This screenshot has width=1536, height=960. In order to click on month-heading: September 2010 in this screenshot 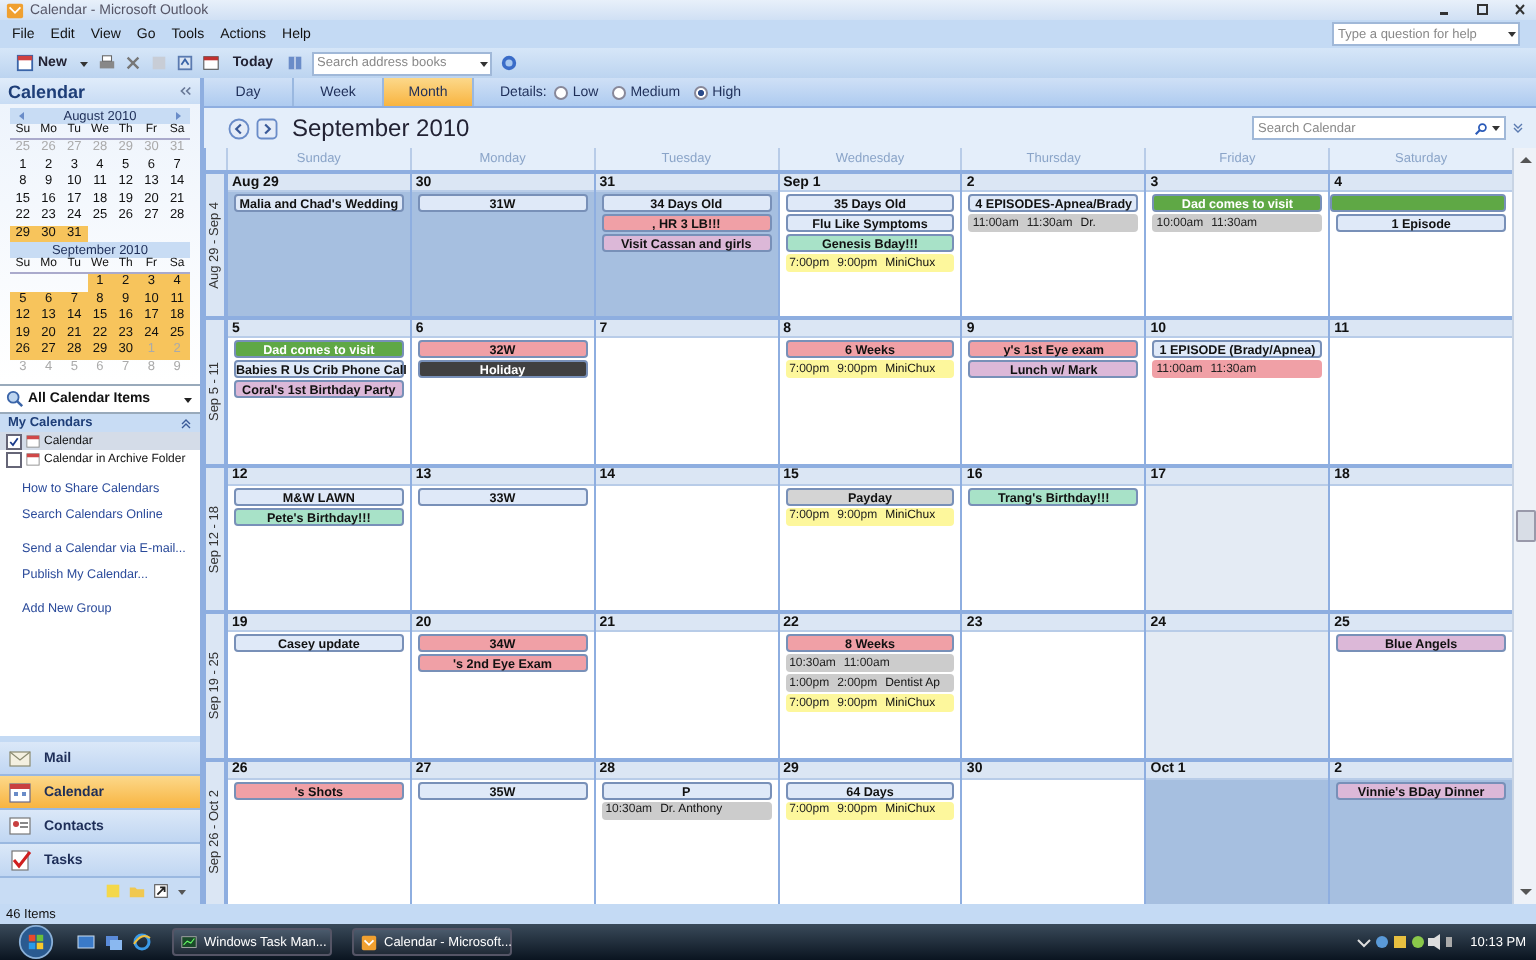, I will do `click(381, 128)`.